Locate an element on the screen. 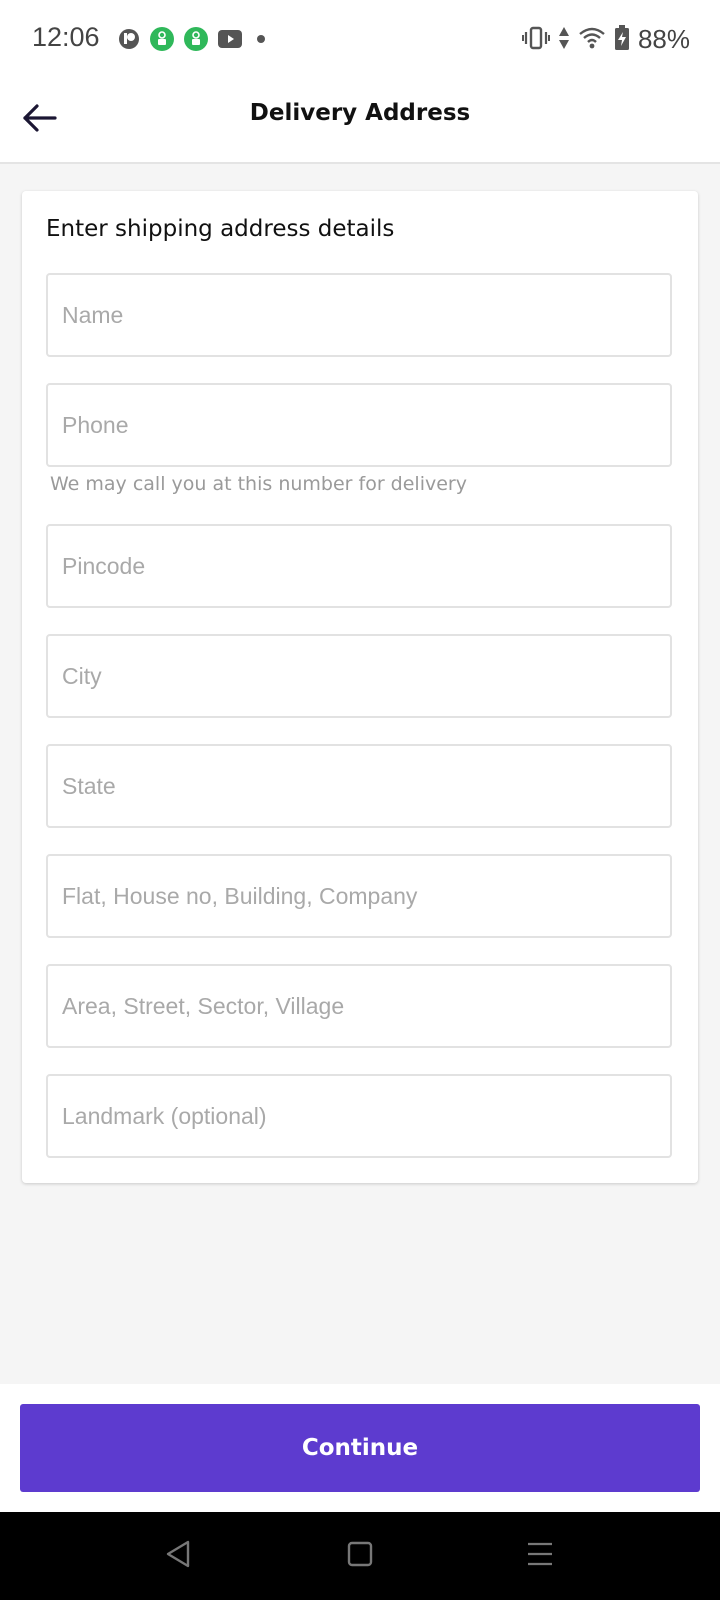 This screenshot has width=720, height=1600. phone-field is located at coordinates (359, 425).